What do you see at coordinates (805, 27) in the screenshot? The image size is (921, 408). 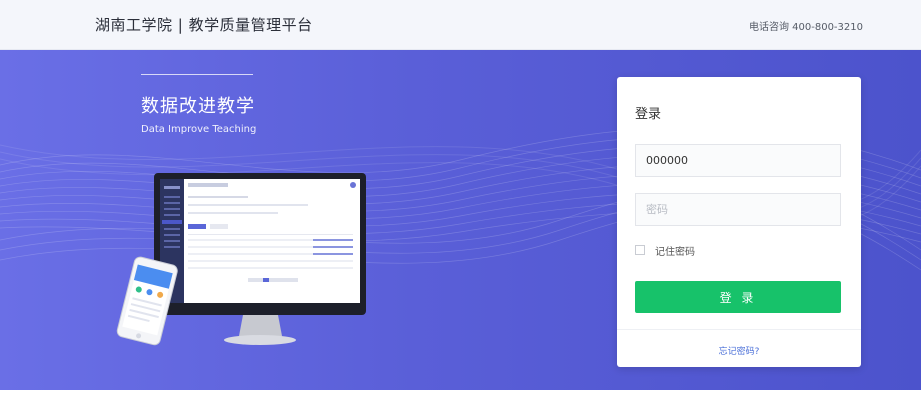 I see `phone-contact: 电话咨询 400-800-3210` at bounding box center [805, 27].